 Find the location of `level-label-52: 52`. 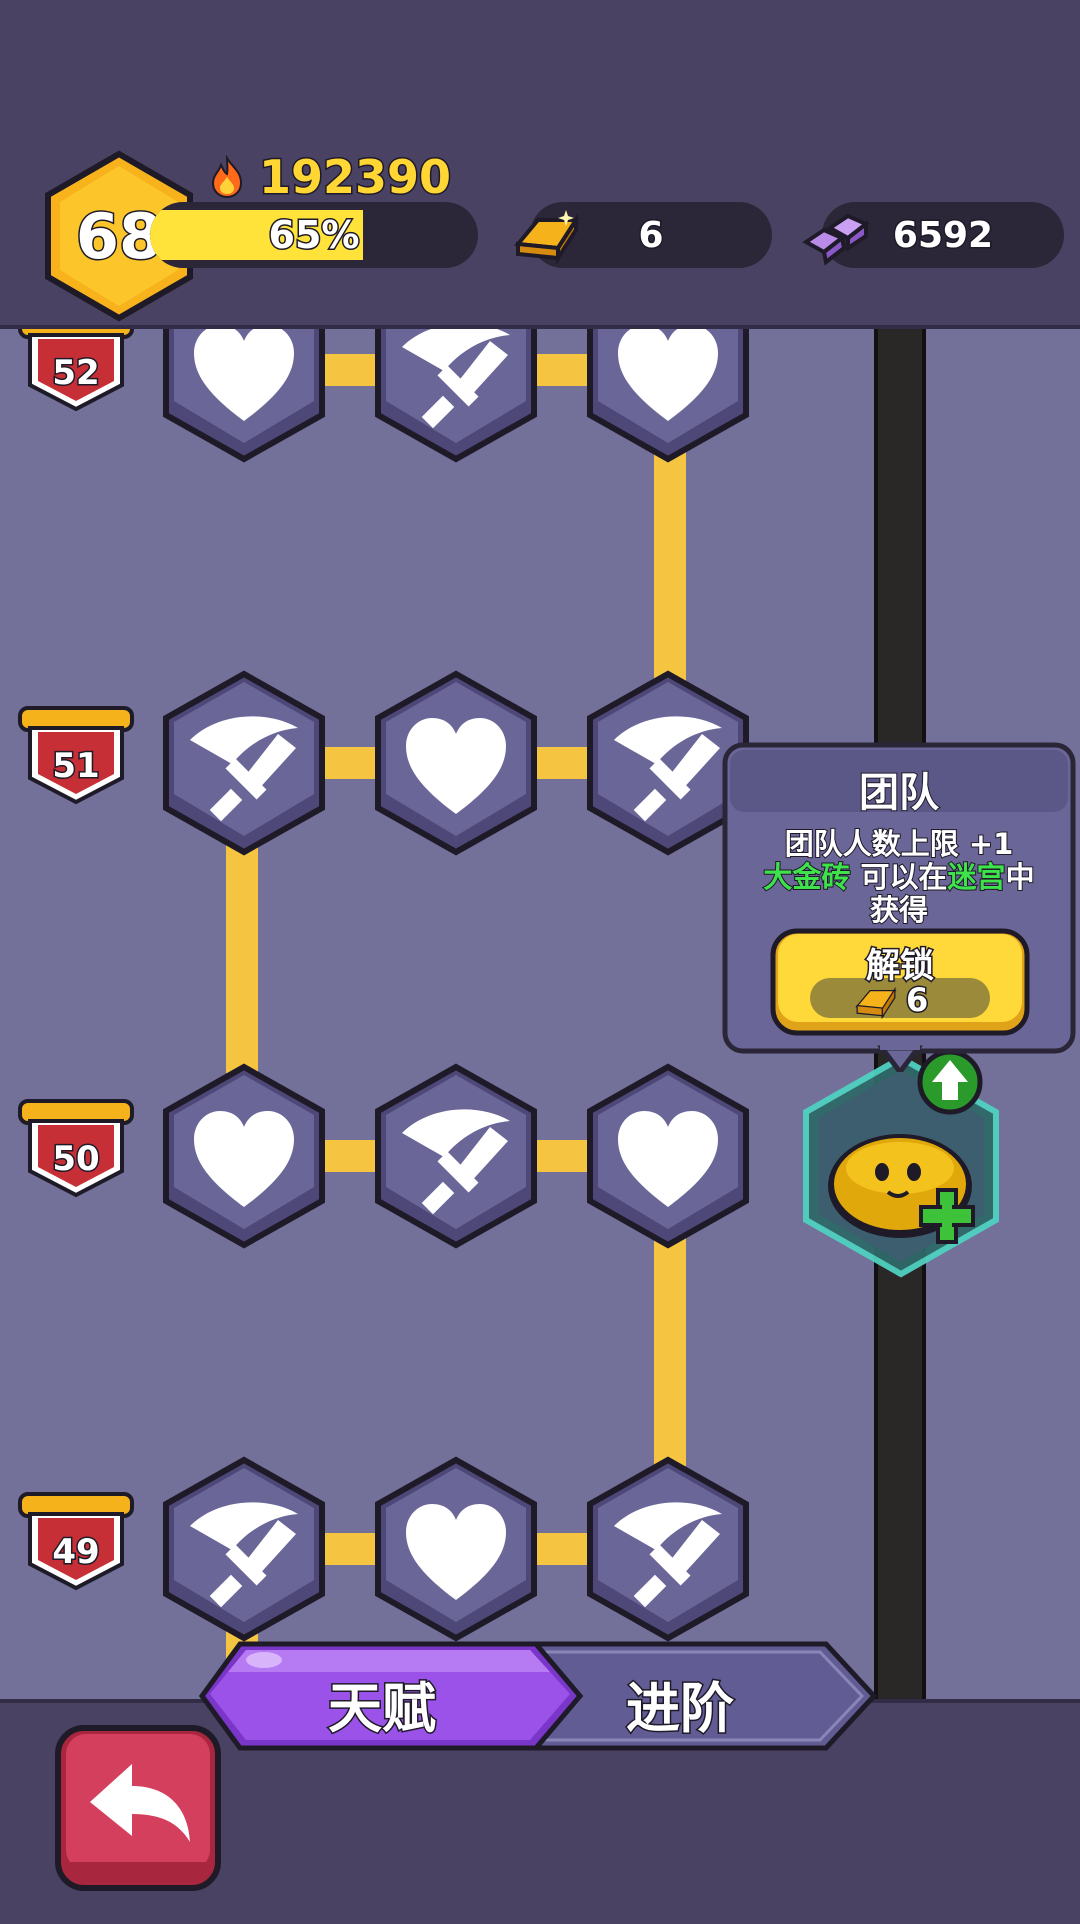

level-label-52: 52 is located at coordinates (76, 373).